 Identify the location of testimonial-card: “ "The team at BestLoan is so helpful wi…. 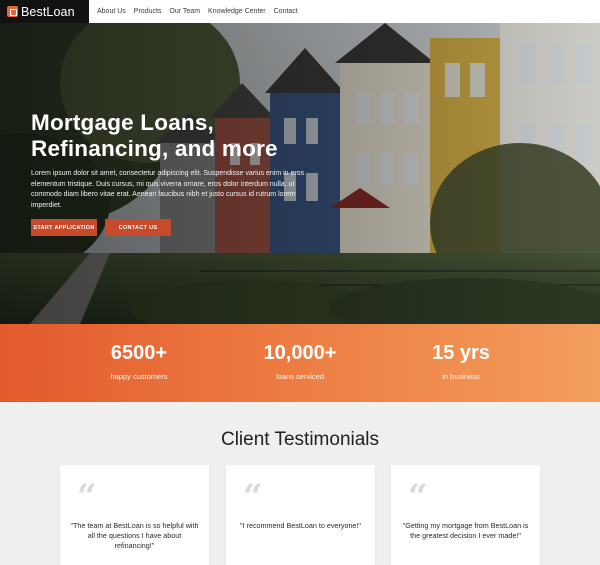
(134, 515).